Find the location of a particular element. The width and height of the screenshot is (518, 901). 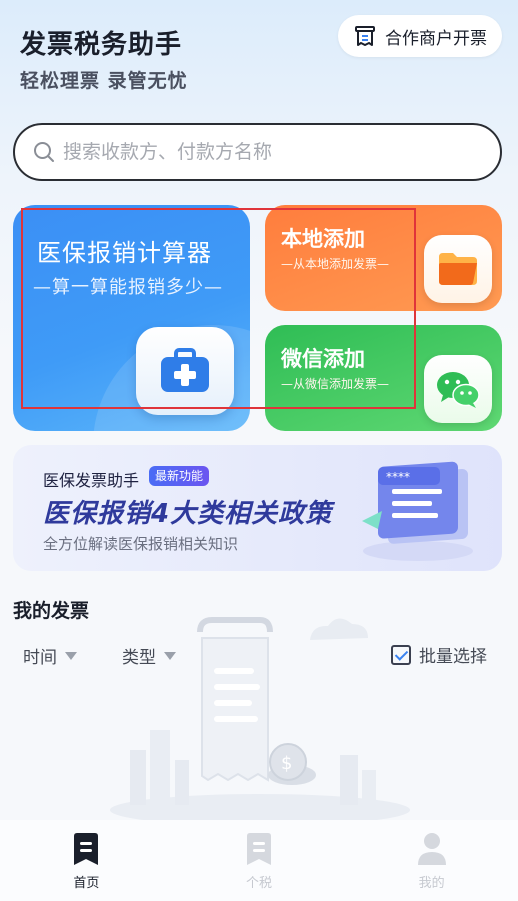

calculator-subtitle: —算一算能报销多少— is located at coordinates (128, 287).